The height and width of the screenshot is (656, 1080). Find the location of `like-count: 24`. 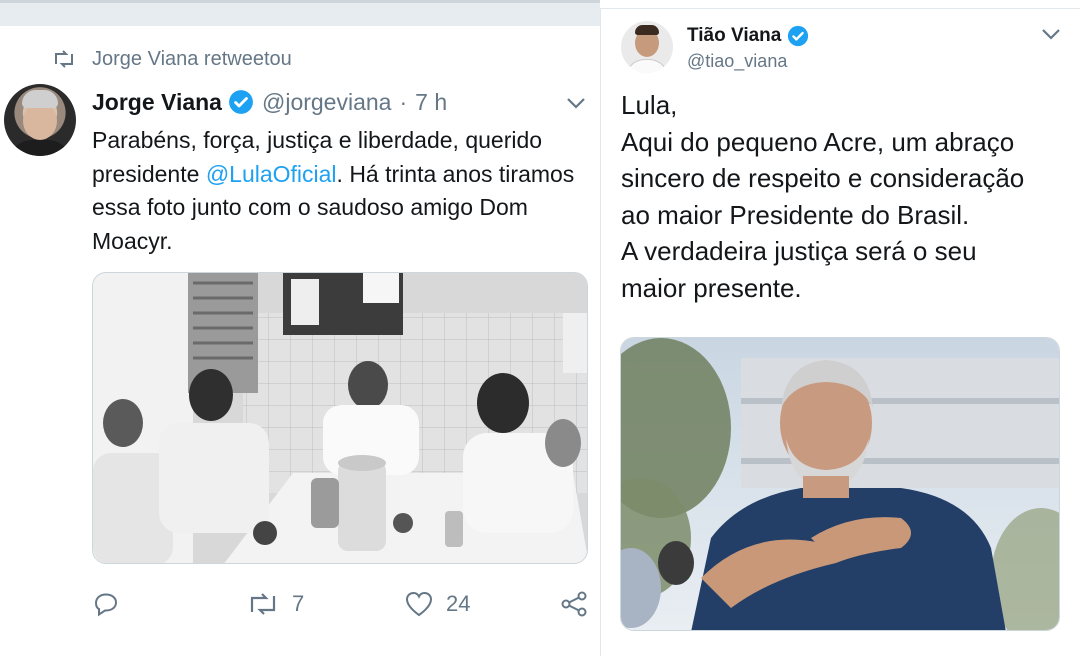

like-count: 24 is located at coordinates (458, 603).